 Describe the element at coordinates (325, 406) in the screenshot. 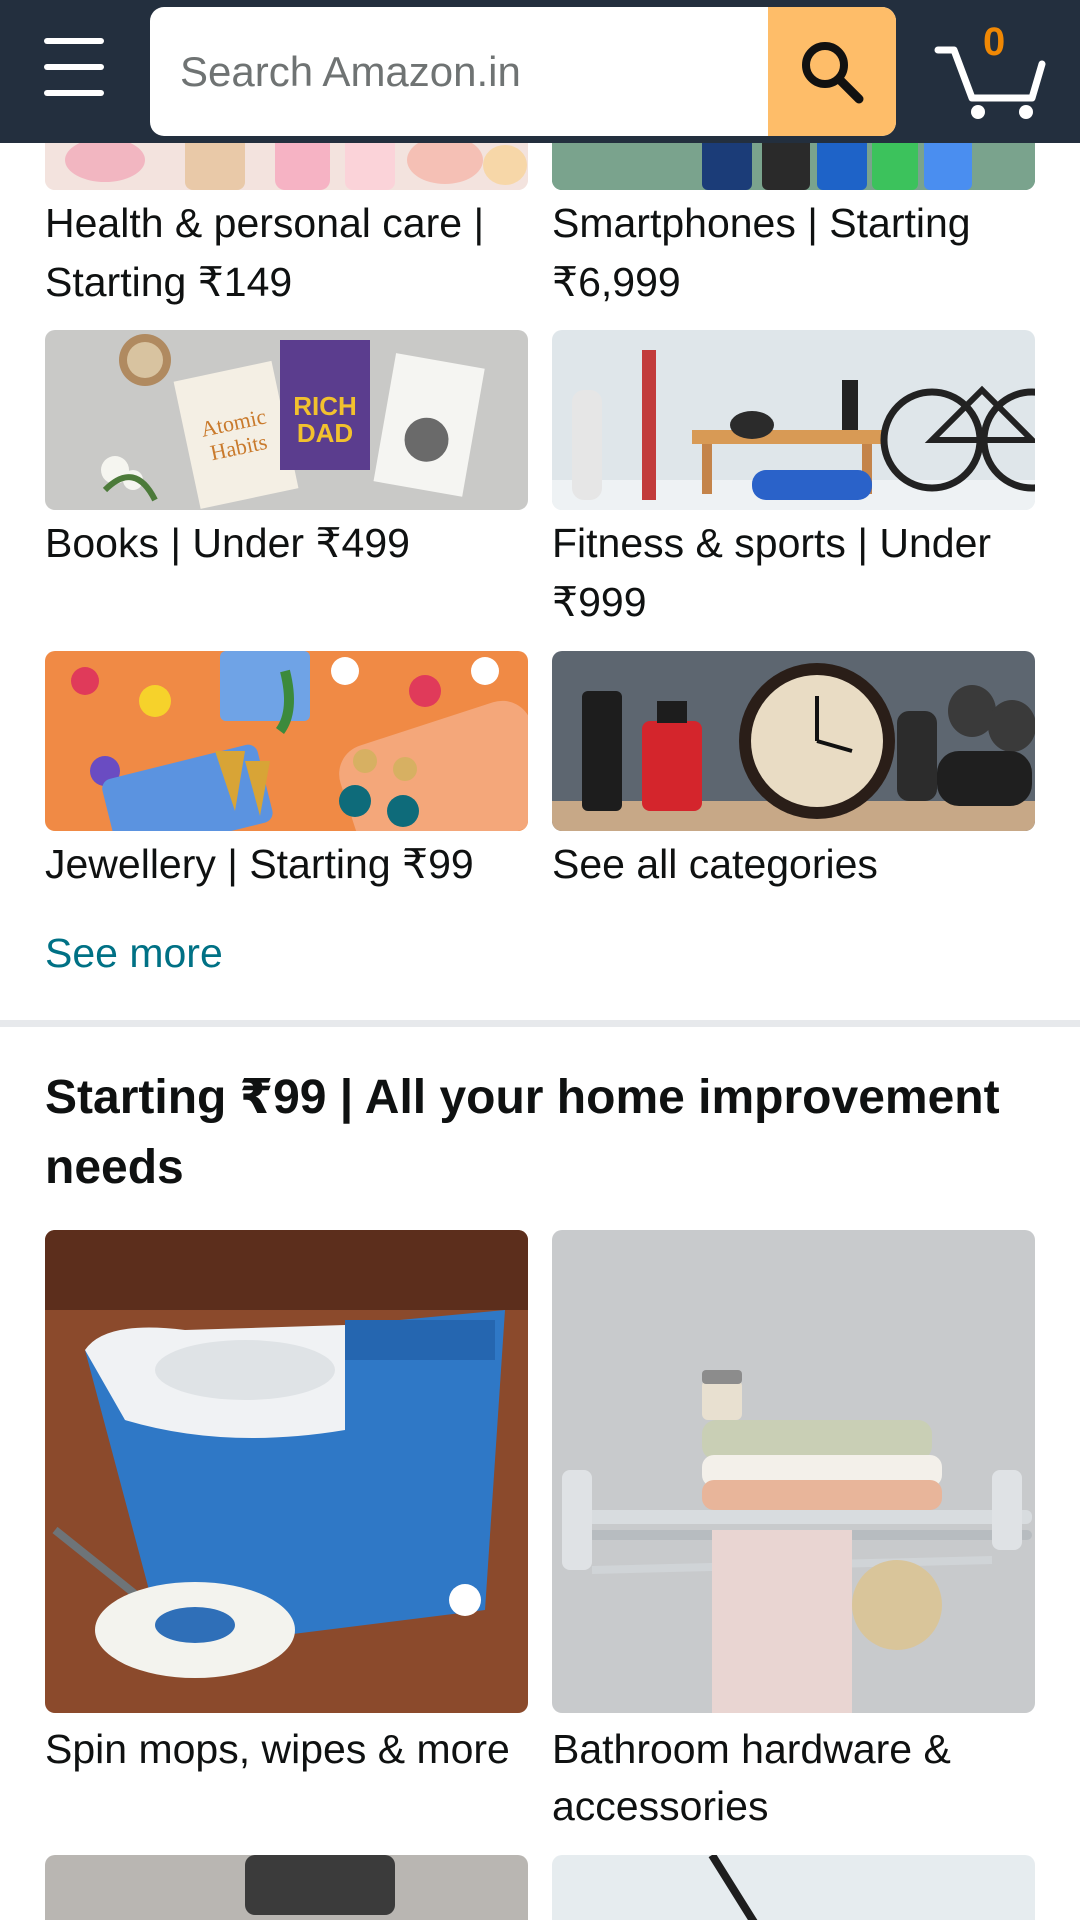

I see `svg-text: RICH` at that location.